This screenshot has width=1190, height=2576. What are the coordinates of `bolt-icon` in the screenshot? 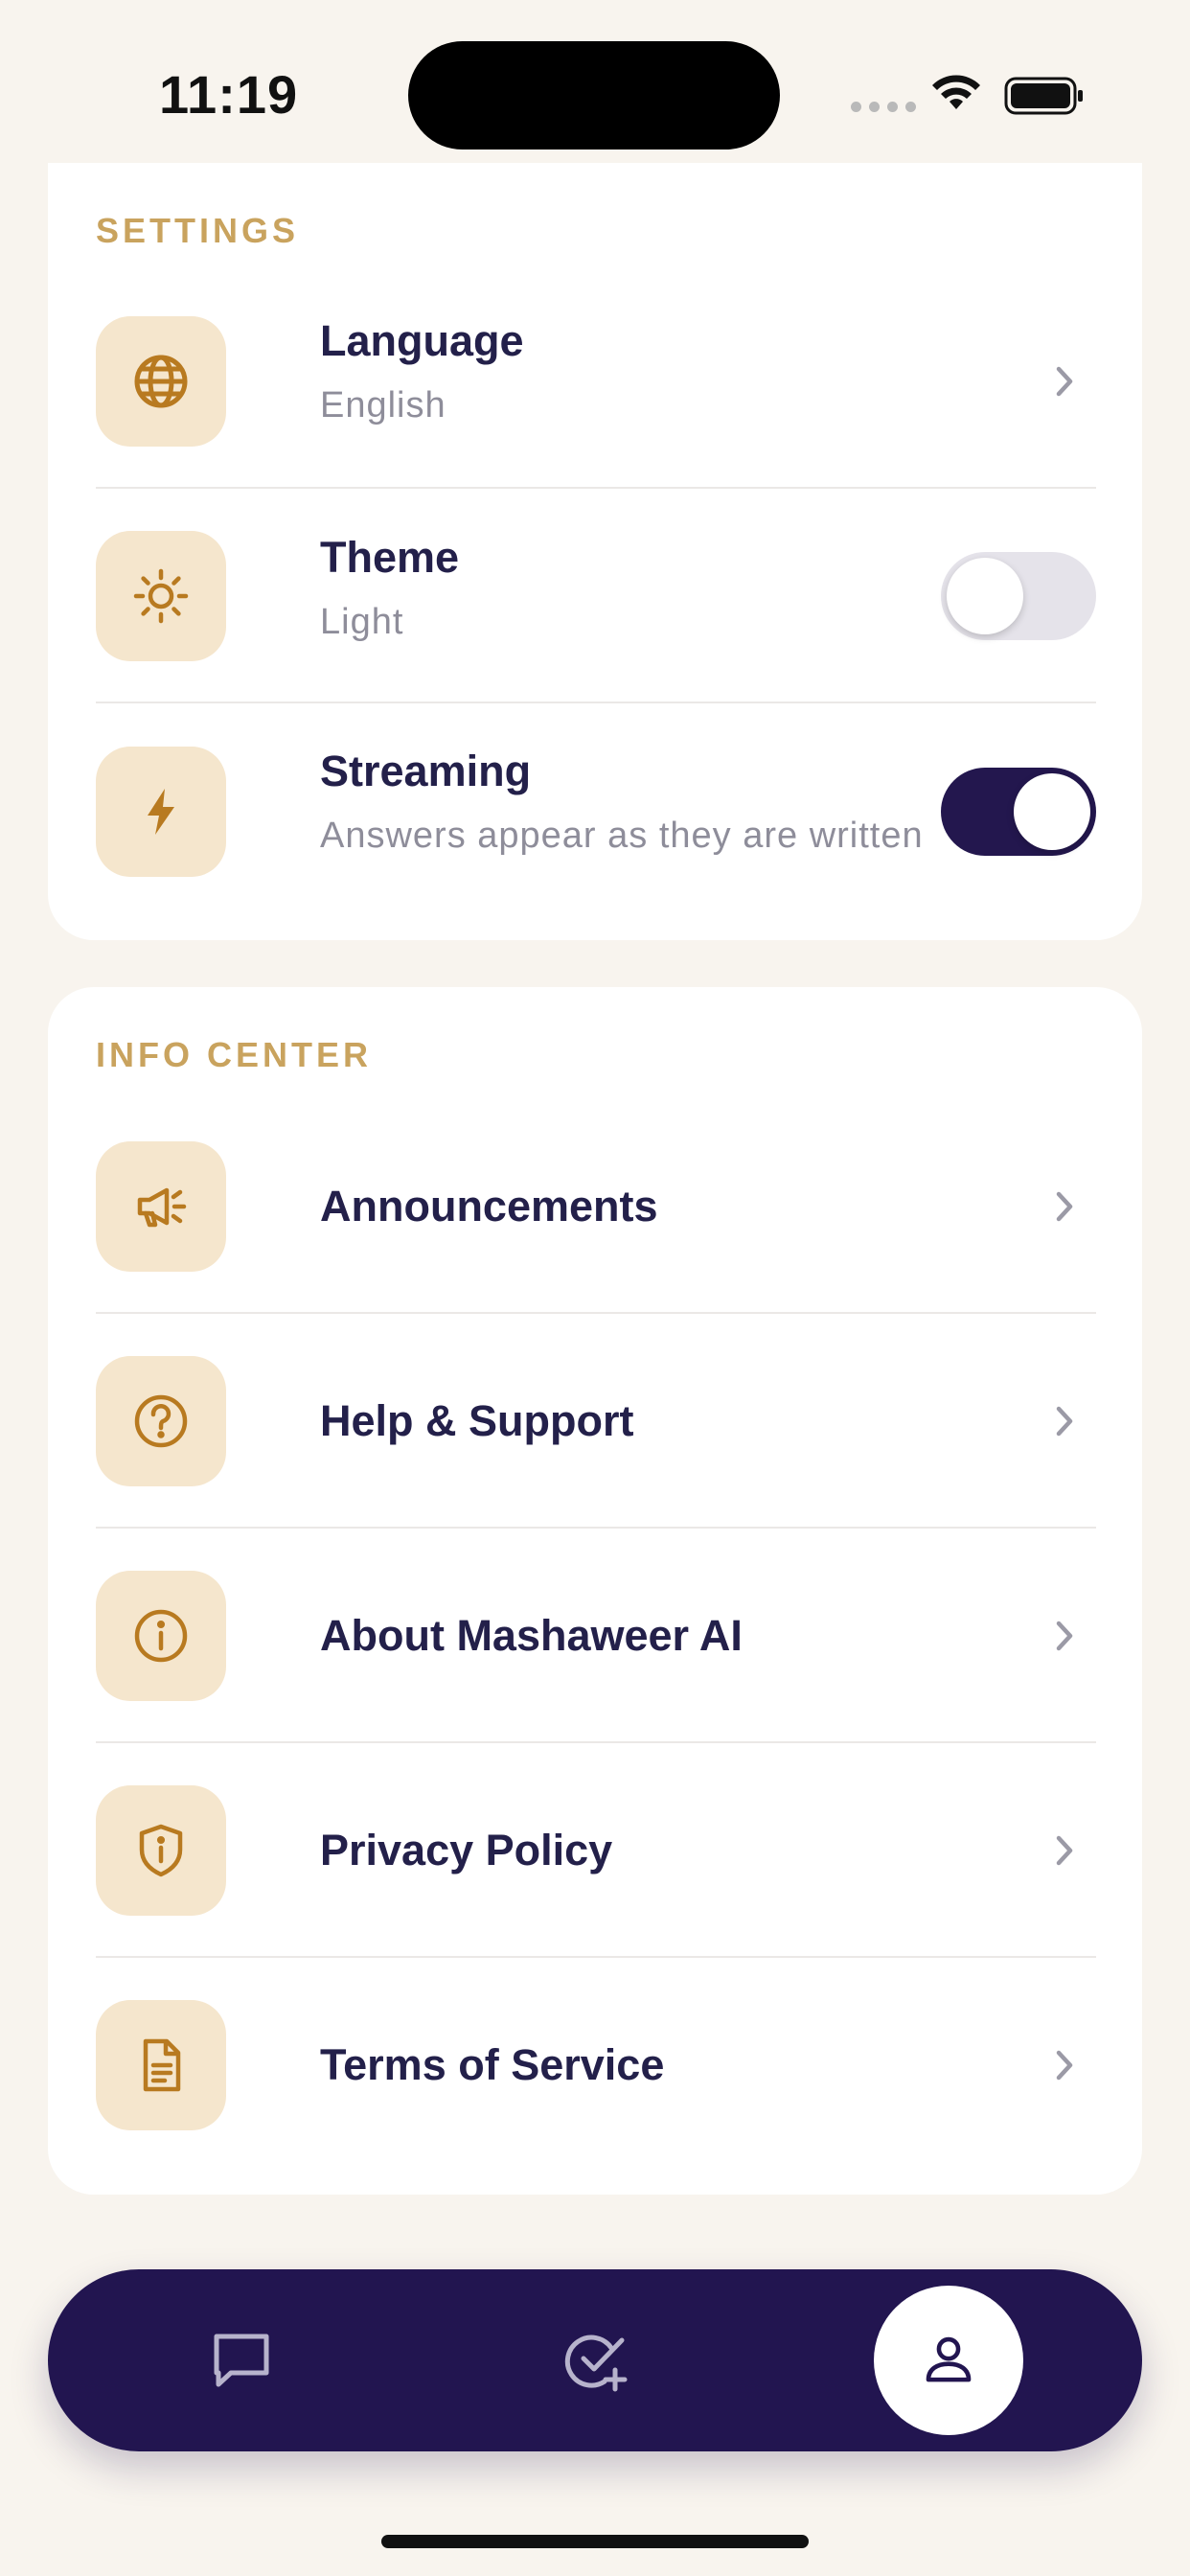 It's located at (161, 812).